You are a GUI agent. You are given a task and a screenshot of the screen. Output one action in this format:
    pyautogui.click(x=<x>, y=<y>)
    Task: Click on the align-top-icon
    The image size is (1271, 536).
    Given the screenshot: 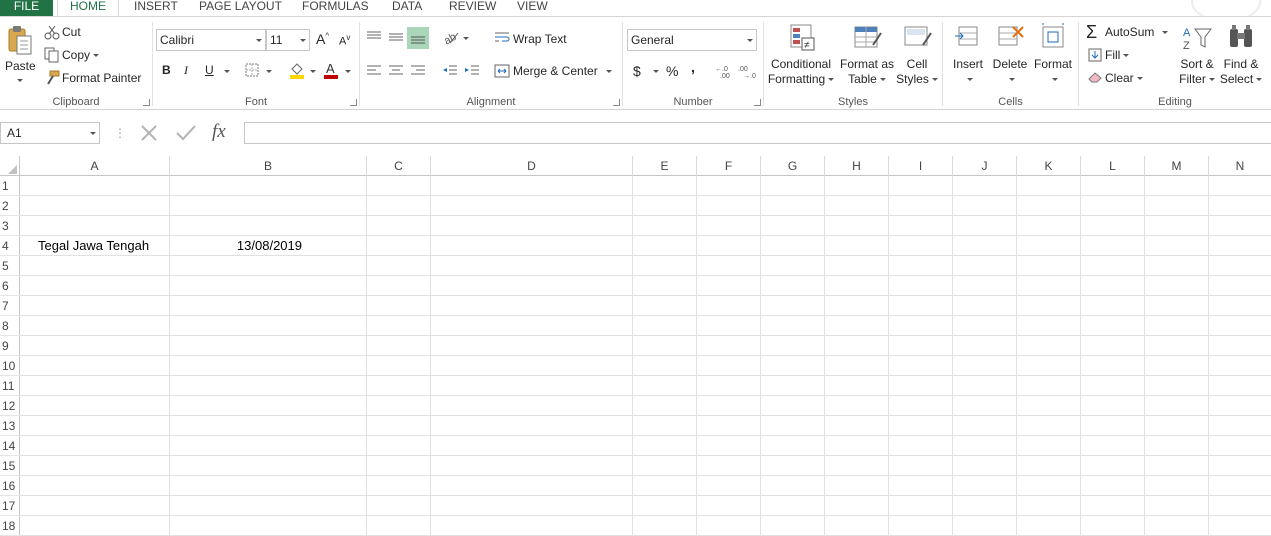 What is the action you would take?
    pyautogui.click(x=374, y=38)
    